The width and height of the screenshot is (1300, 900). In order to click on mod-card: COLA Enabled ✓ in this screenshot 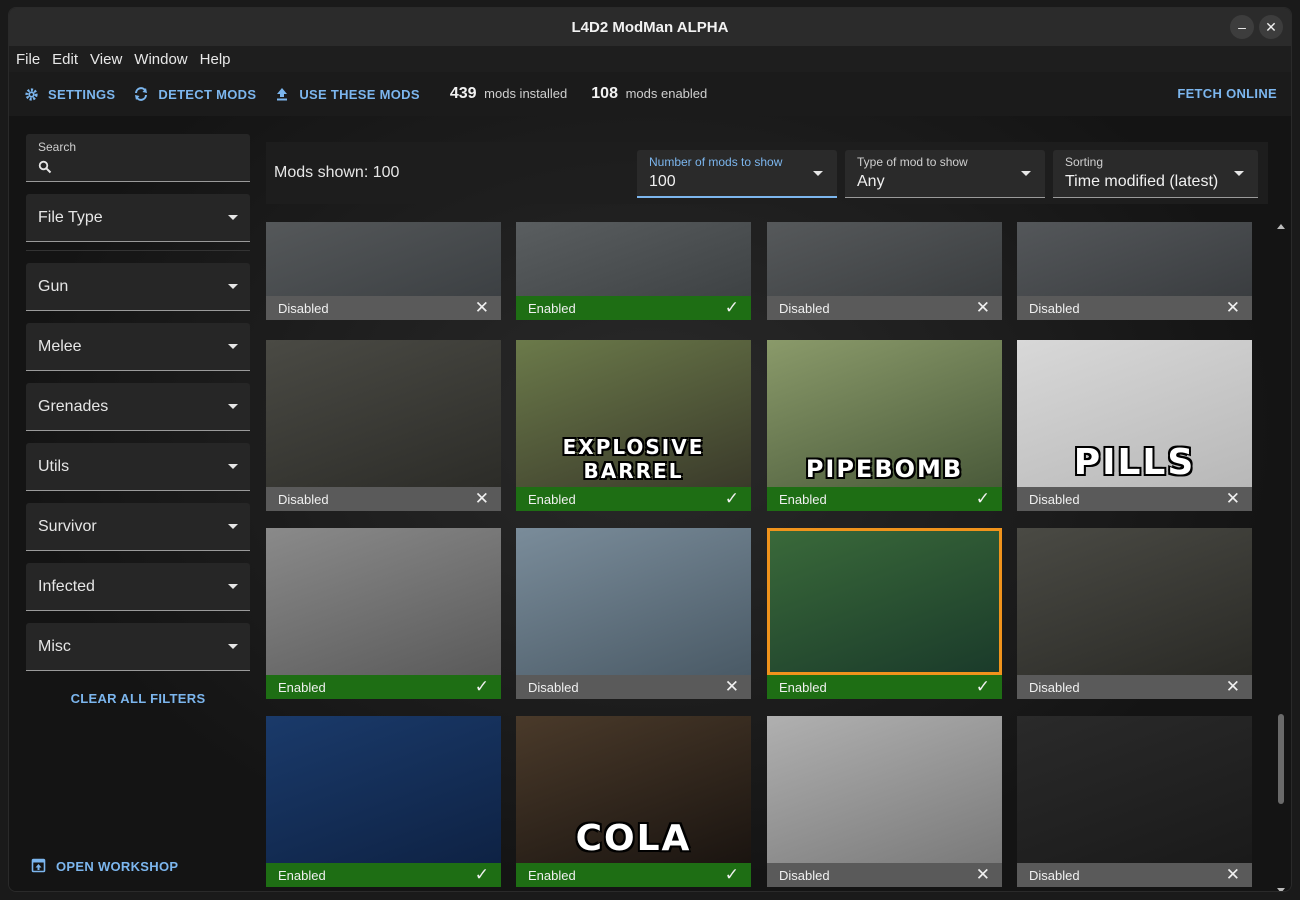, I will do `click(633, 801)`.